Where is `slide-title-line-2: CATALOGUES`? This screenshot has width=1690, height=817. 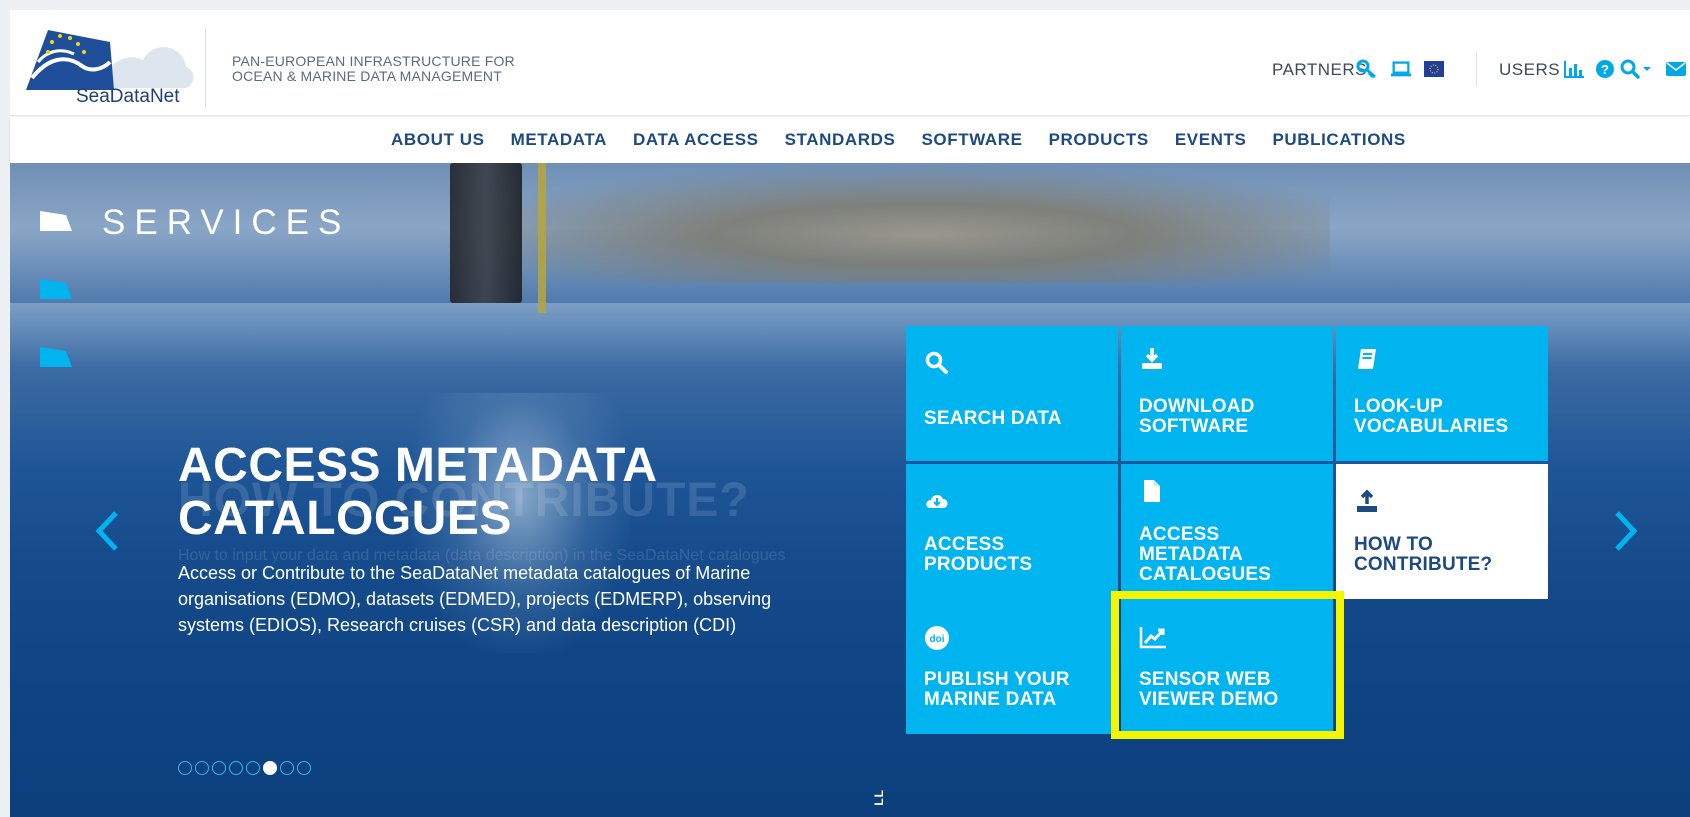
slide-title-line-2: CATALOGUES is located at coordinates (345, 518).